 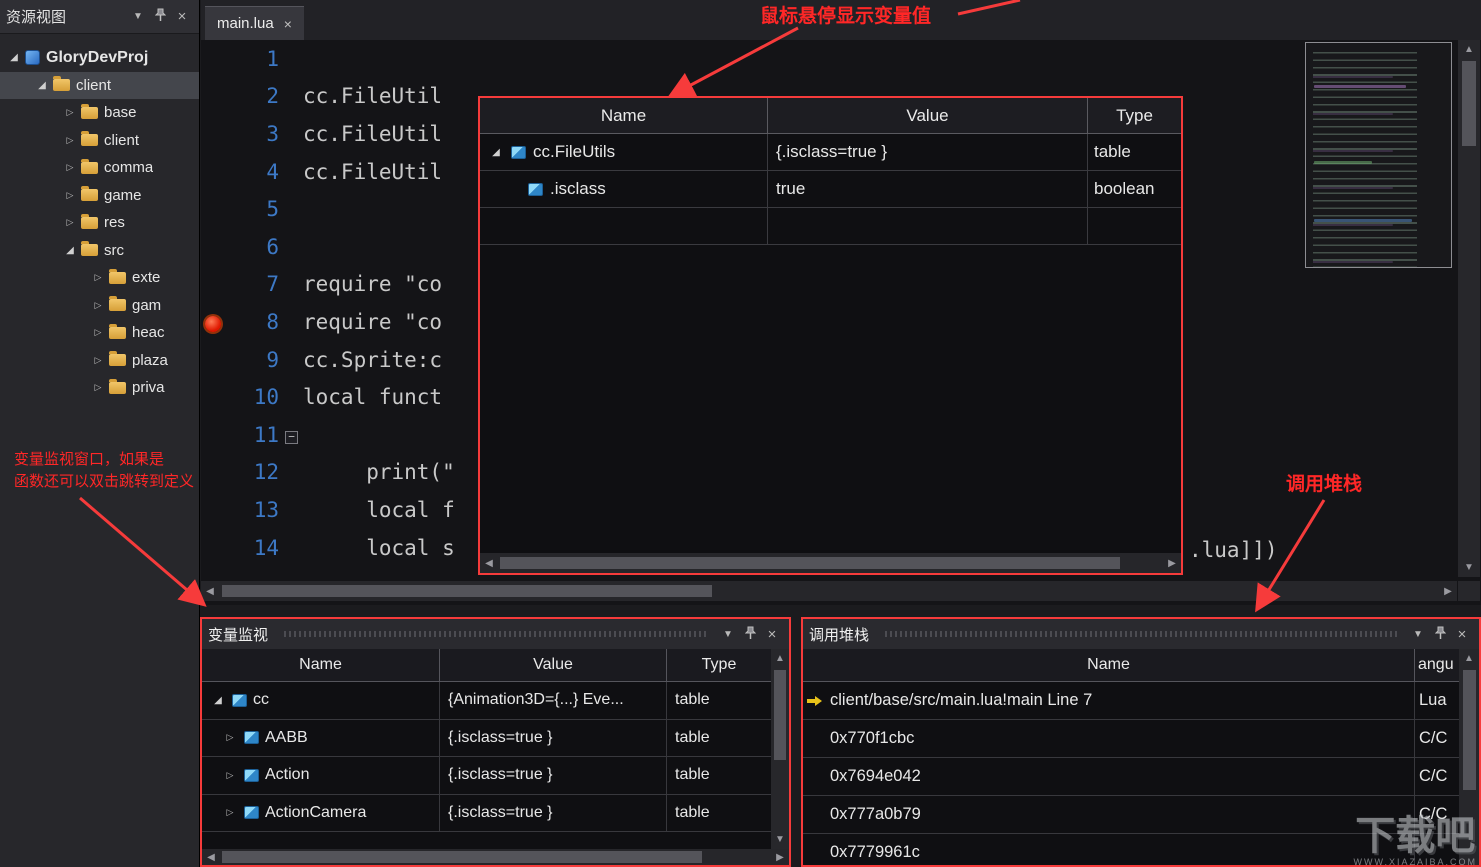 What do you see at coordinates (1131, 739) in the screenshot?
I see `callstack-frame: 0x770f1cbc C/C` at bounding box center [1131, 739].